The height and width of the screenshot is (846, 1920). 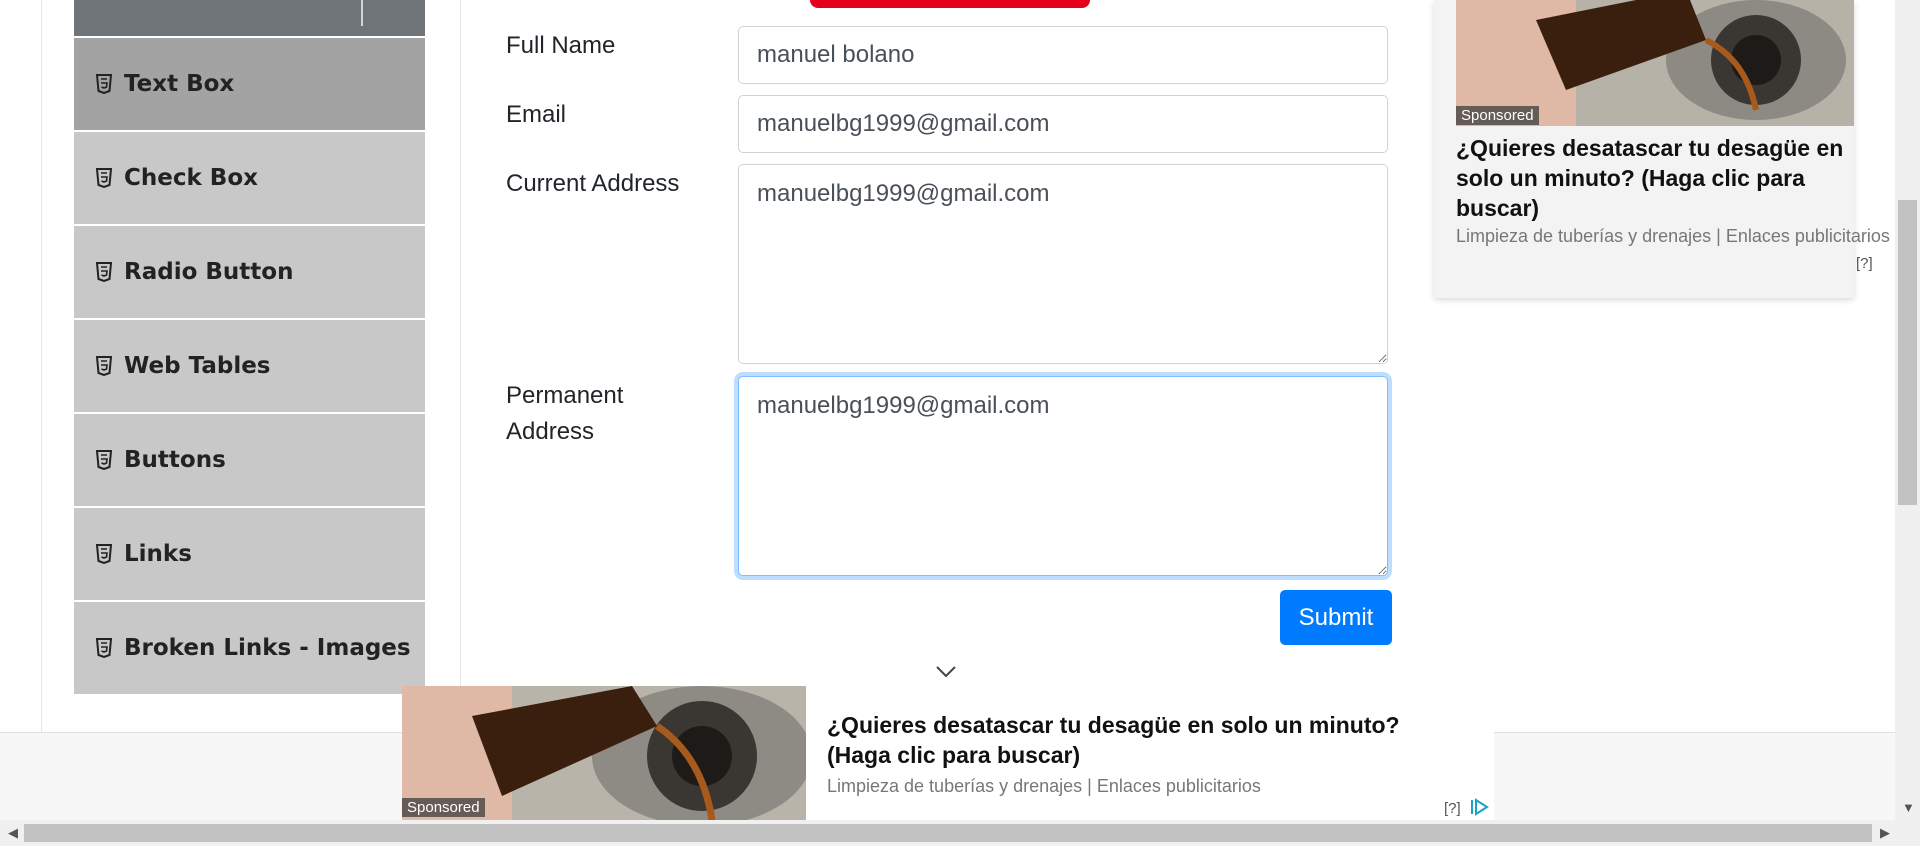 I want to click on chevron-down-icon, so click(x=946, y=672).